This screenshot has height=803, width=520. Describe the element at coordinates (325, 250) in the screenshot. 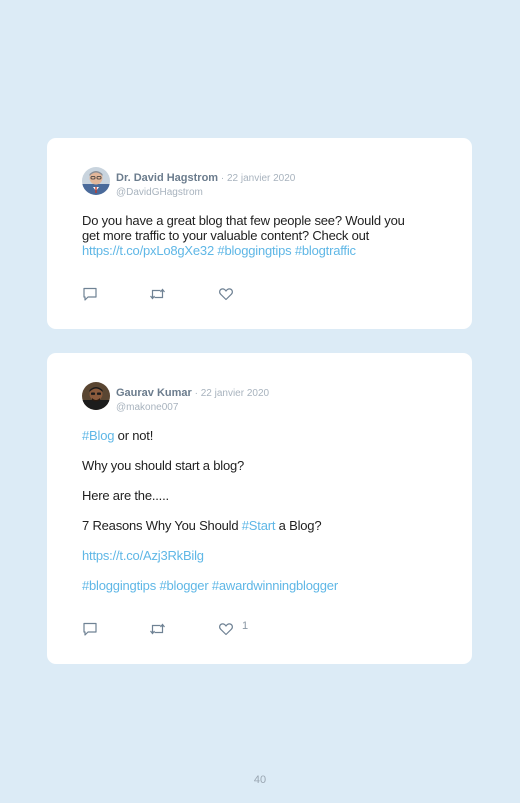

I see `hashtag: #blogtraffic` at that location.